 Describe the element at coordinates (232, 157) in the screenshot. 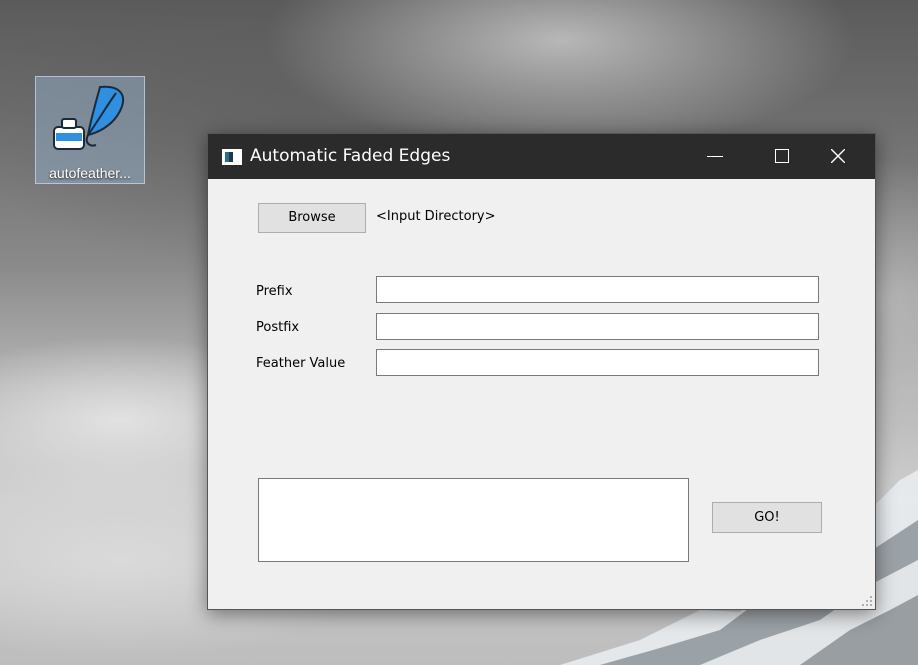

I see `app-window-icon` at that location.